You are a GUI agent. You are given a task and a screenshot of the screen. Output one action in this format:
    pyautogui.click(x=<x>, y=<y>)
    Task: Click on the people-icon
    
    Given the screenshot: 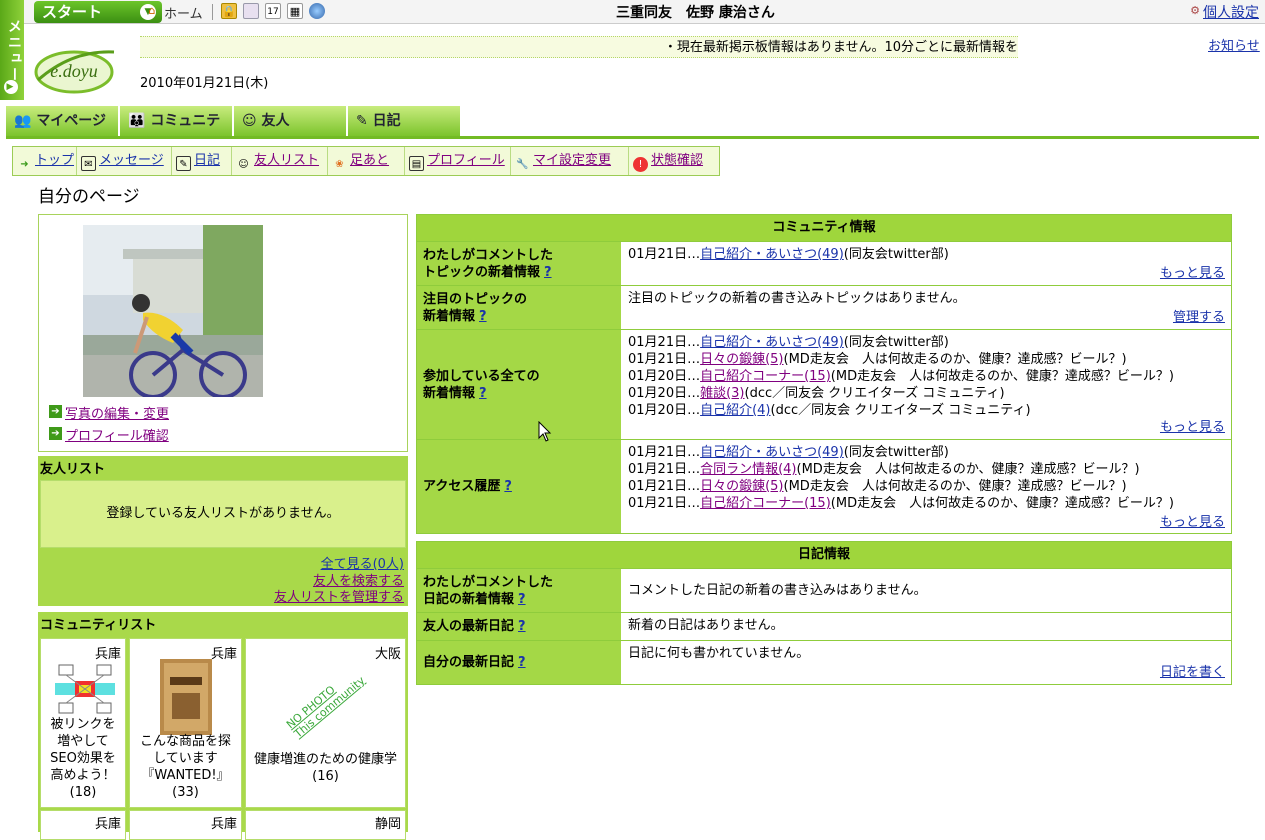 What is the action you would take?
    pyautogui.click(x=251, y=11)
    